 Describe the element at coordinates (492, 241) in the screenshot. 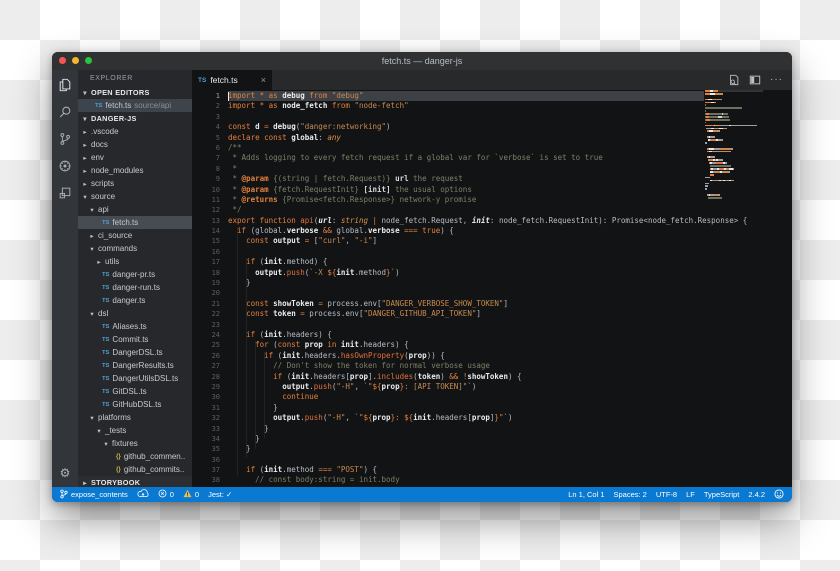

I see `code-line: 15 const output = ["curl", "-i"]` at that location.